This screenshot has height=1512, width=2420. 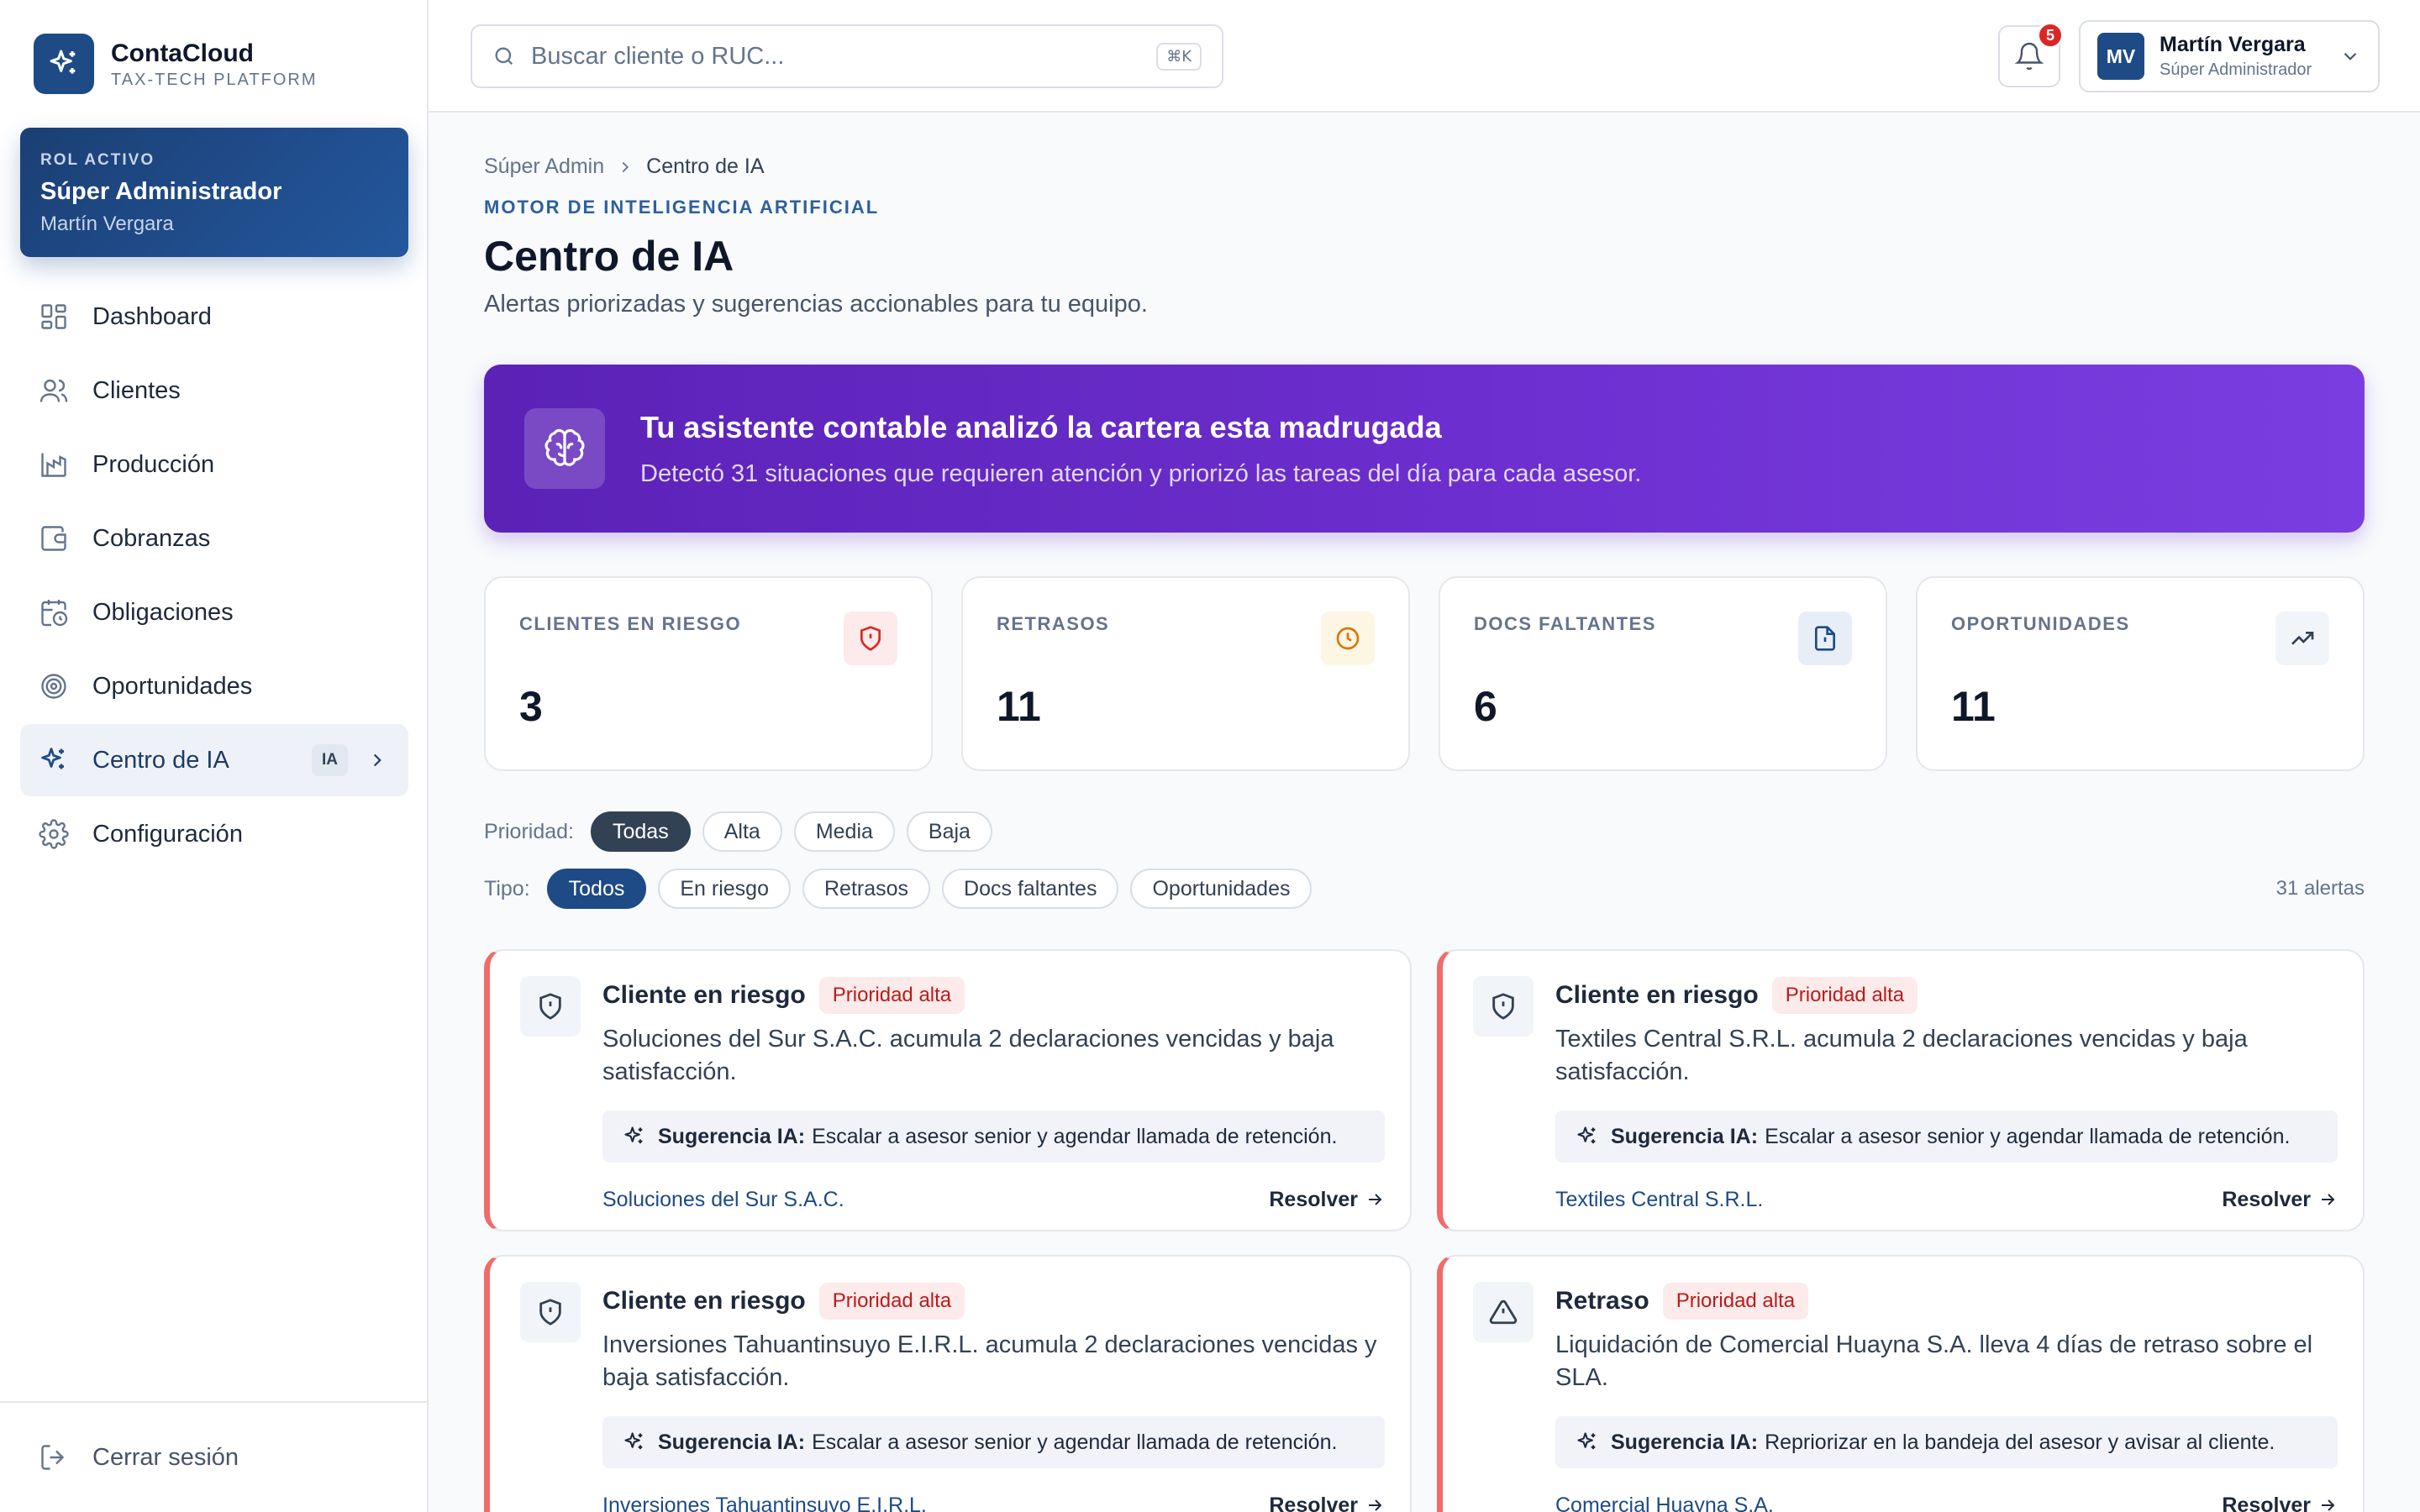 What do you see at coordinates (161, 760) in the screenshot?
I see `sidebar-item-label: Centro de IA` at bounding box center [161, 760].